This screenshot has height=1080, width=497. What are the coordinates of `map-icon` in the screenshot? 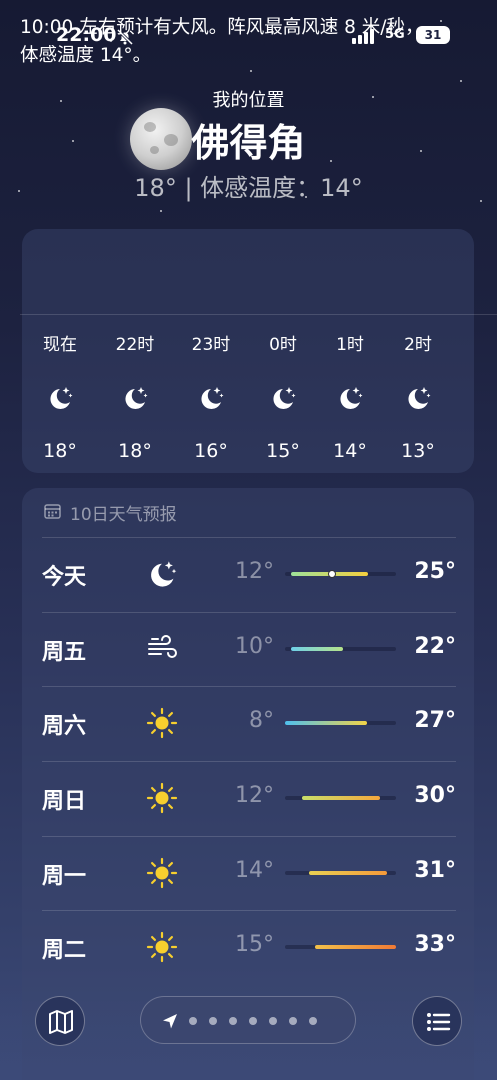 It's located at (61, 1022).